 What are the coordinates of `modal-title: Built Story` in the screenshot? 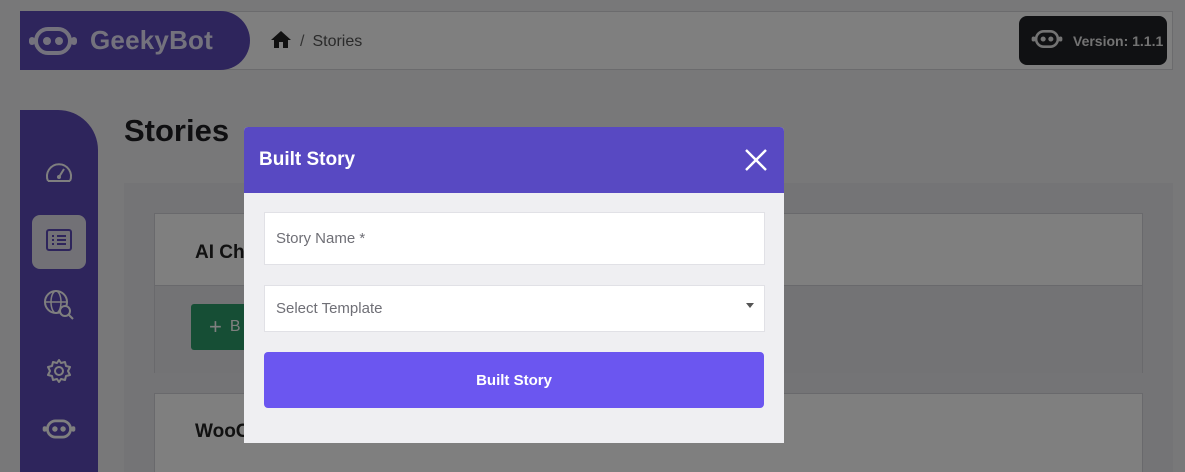 It's located at (307, 159).